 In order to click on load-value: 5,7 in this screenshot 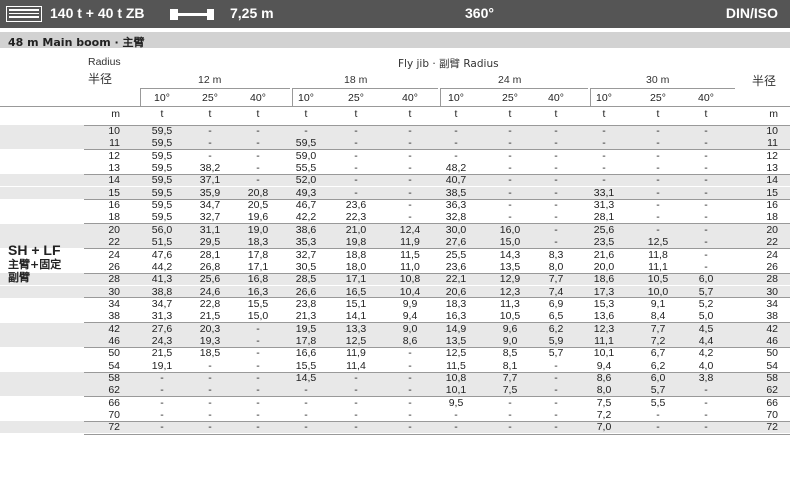, I will do `click(706, 291)`.